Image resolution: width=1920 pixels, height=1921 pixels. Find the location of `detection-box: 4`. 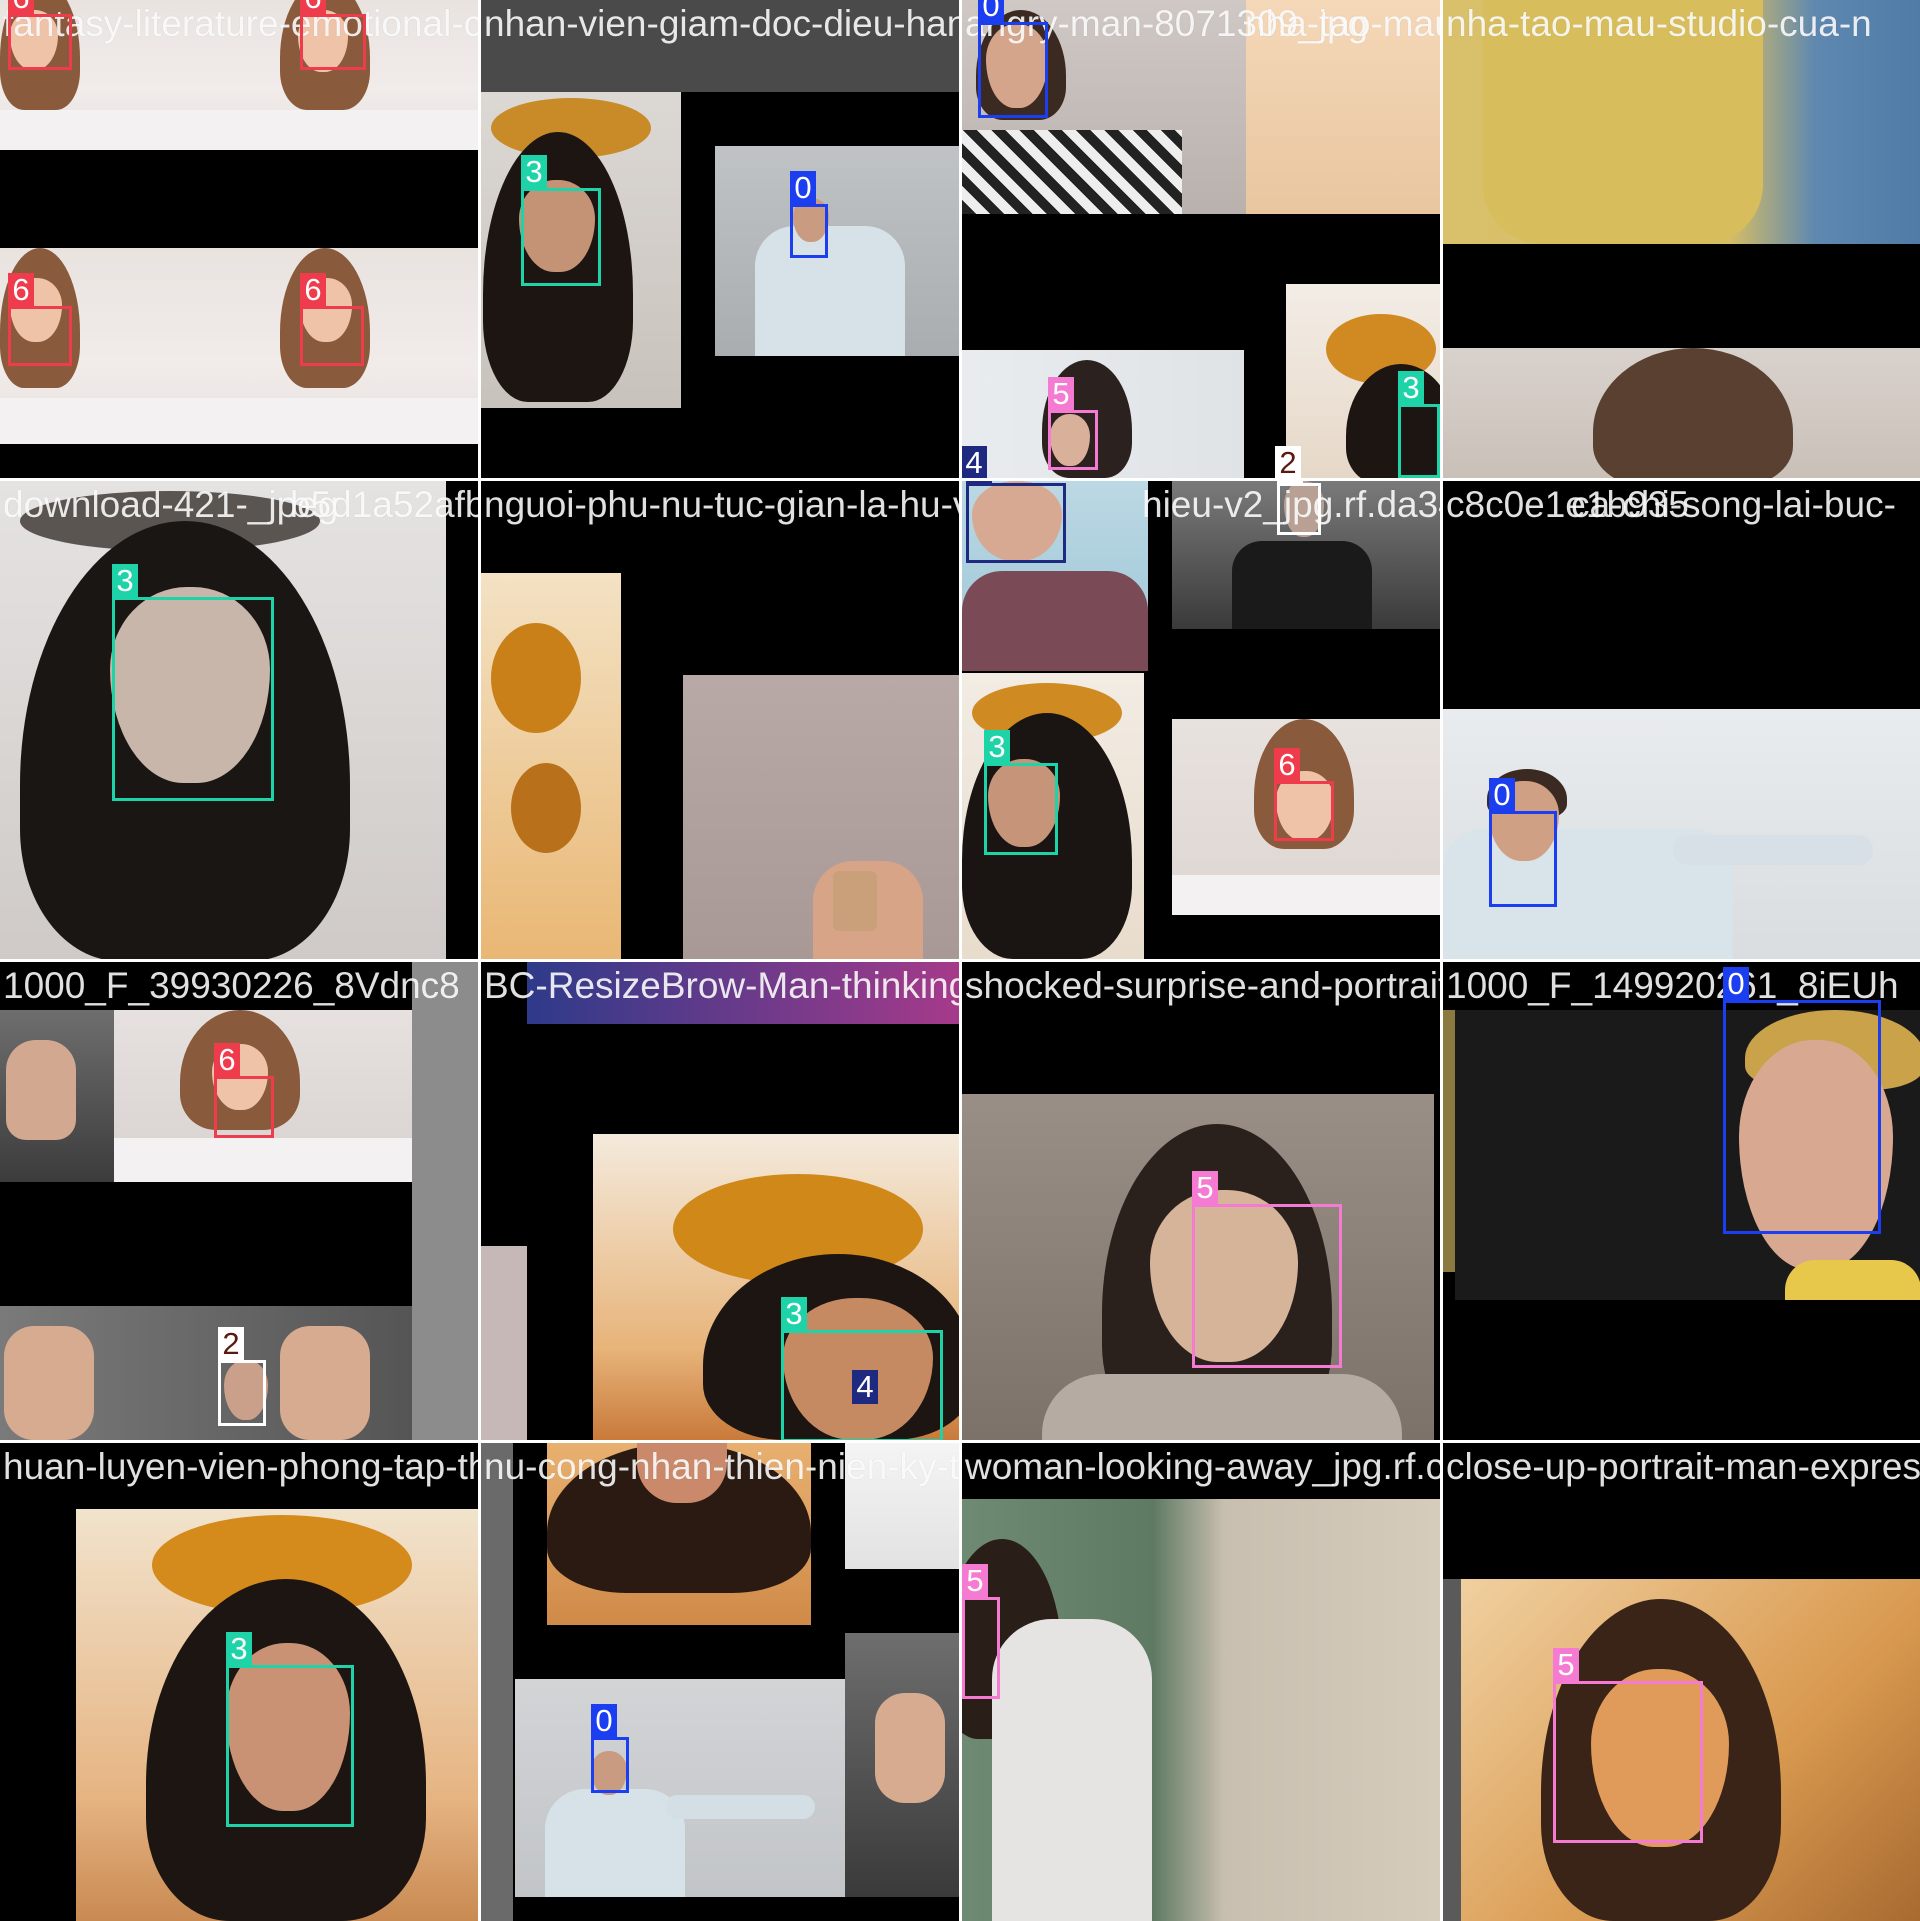

detection-box: 4 is located at coordinates (1016, 522).